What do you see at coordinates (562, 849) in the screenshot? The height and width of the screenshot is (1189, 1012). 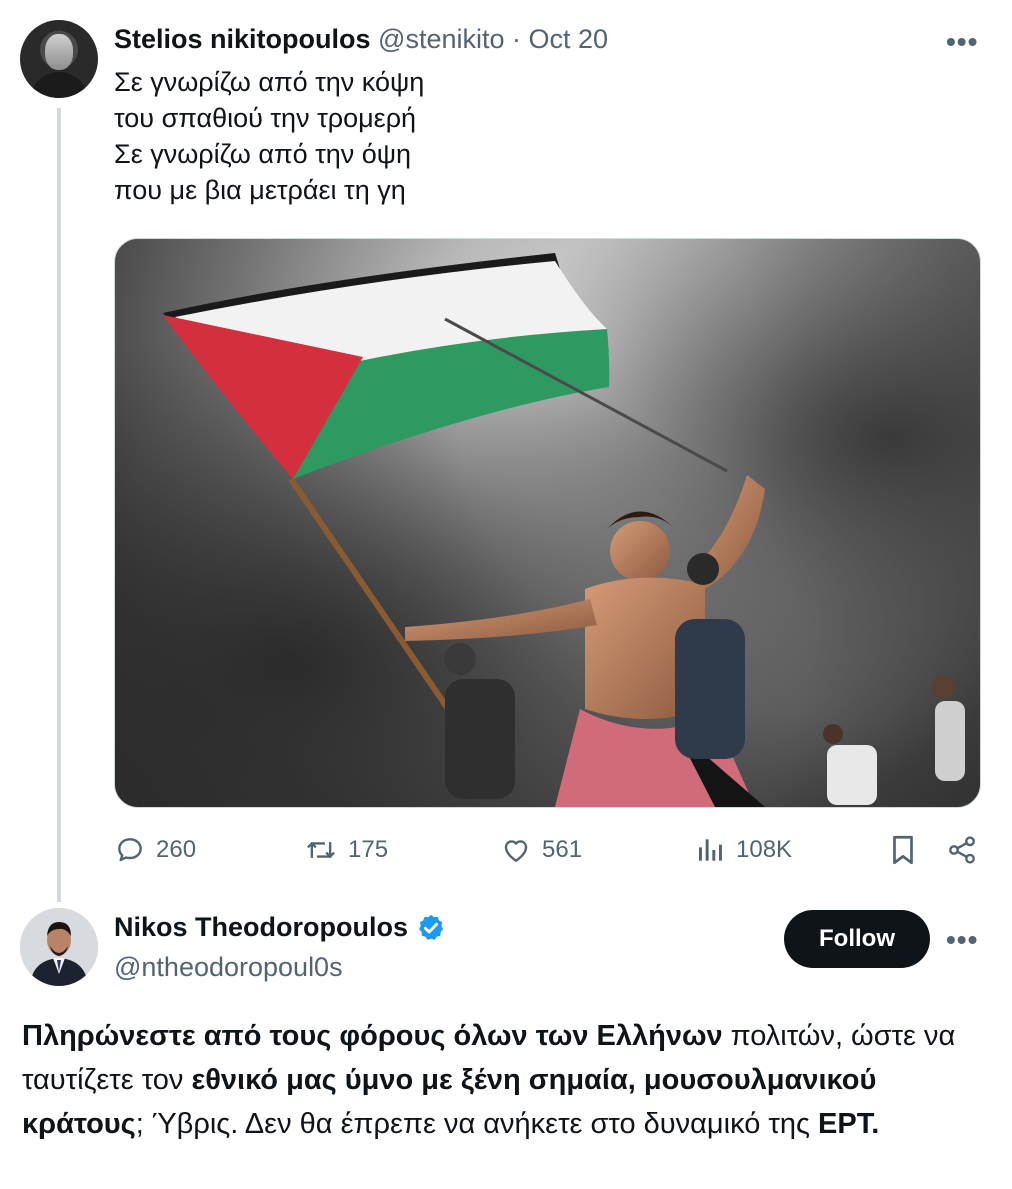 I see `like-count: 561` at bounding box center [562, 849].